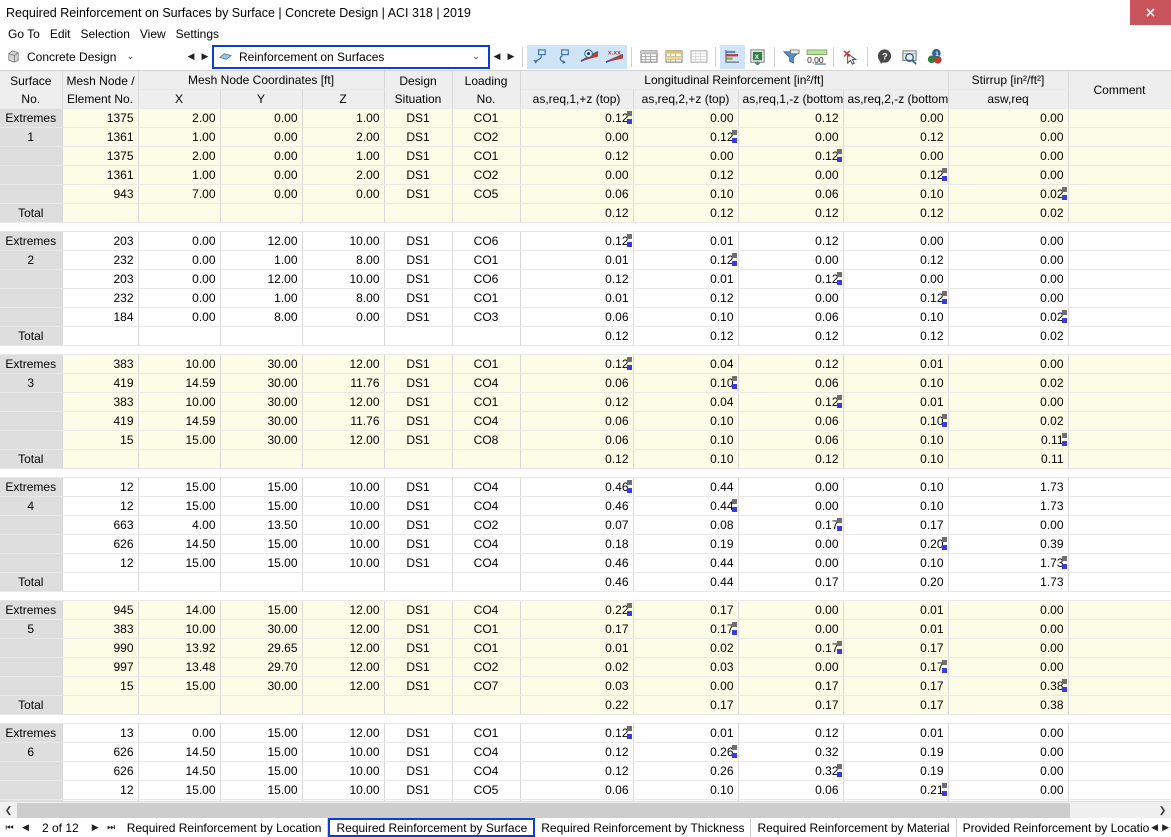  Describe the element at coordinates (589, 56) in the screenshot. I see `view-results-button` at that location.